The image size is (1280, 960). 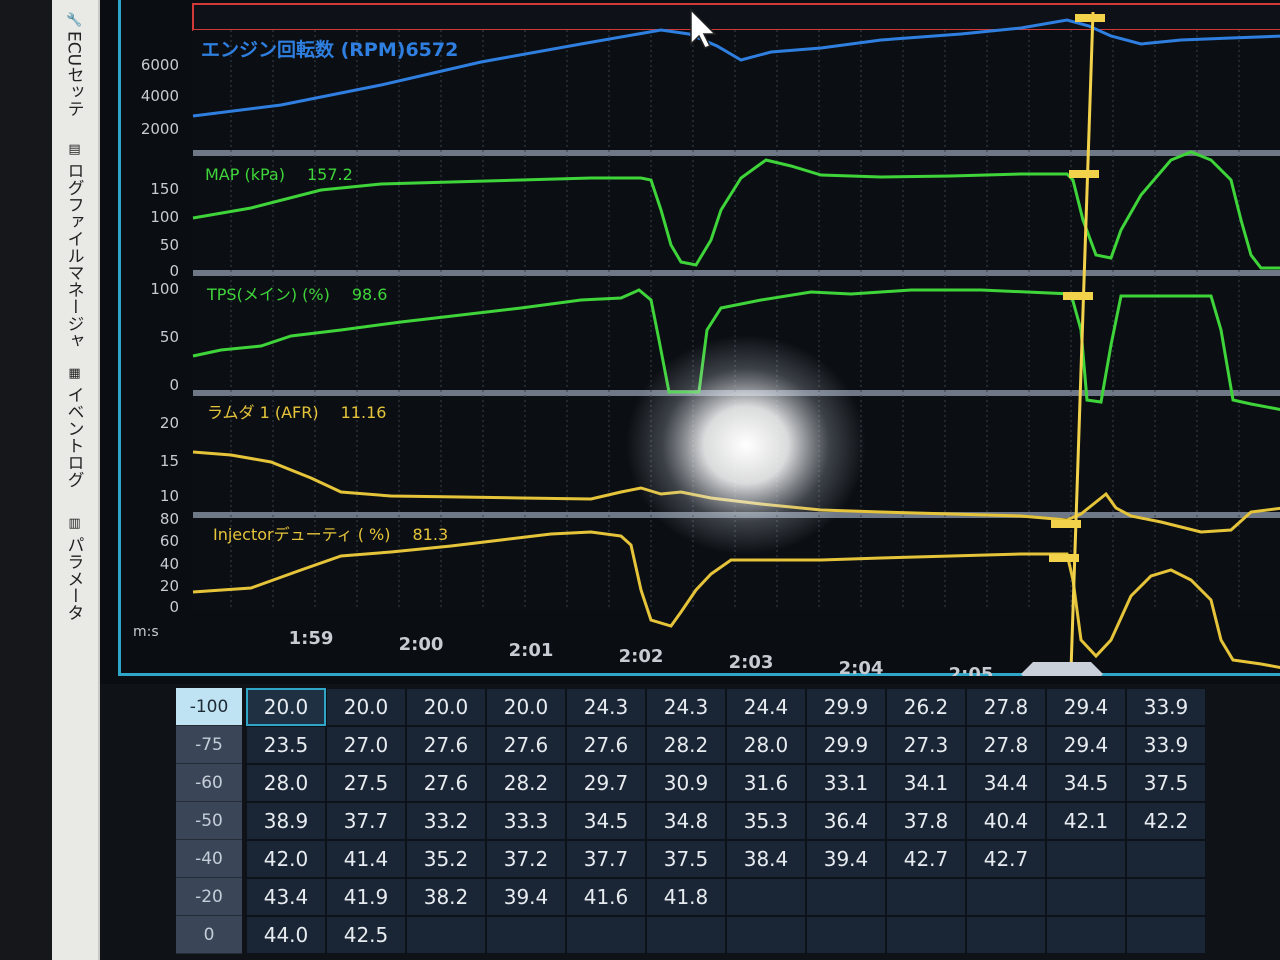 I want to click on table-cell: 42.2, so click(x=1166, y=821).